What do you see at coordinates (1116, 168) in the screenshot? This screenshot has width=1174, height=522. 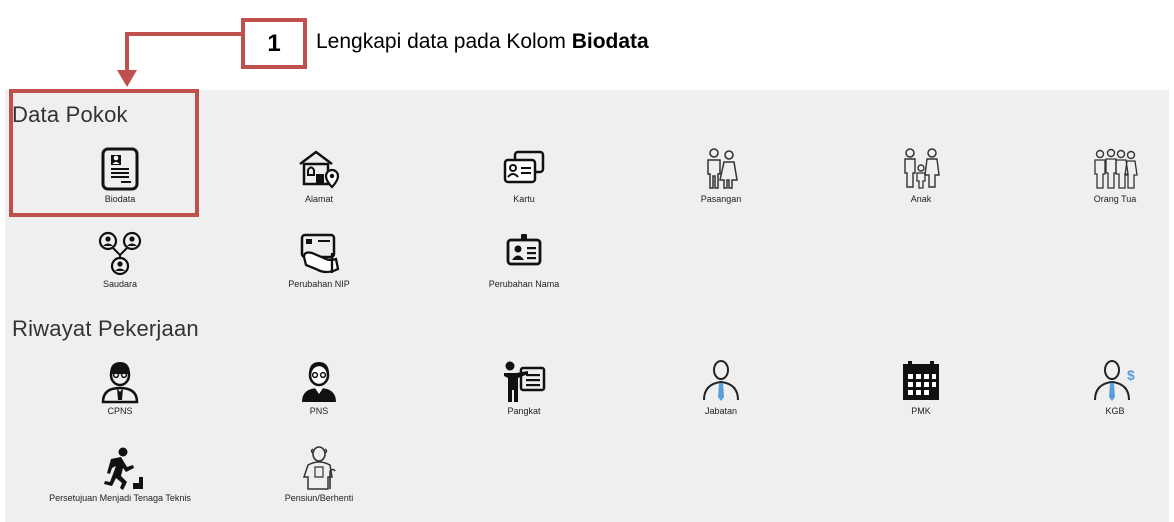 I see `elderly-parents-icon` at bounding box center [1116, 168].